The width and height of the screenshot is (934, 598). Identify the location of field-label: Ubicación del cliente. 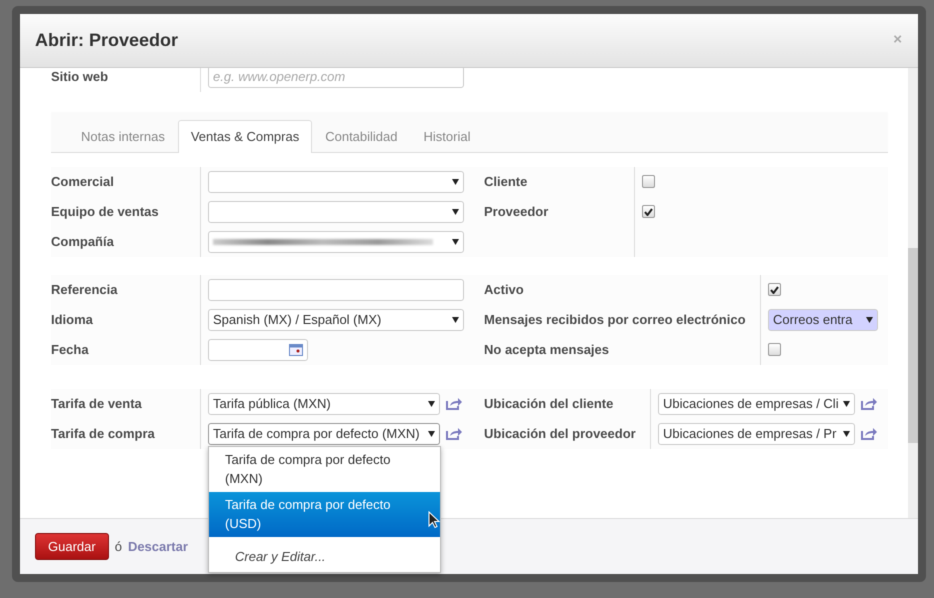
(549, 403).